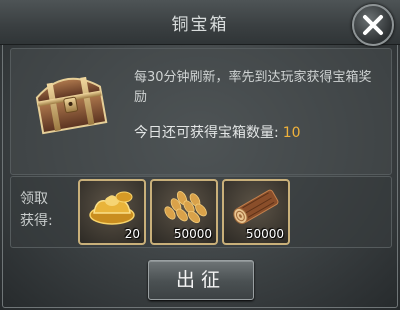 The height and width of the screenshot is (310, 400). I want to click on reward-slot-gold: 20, so click(112, 212).